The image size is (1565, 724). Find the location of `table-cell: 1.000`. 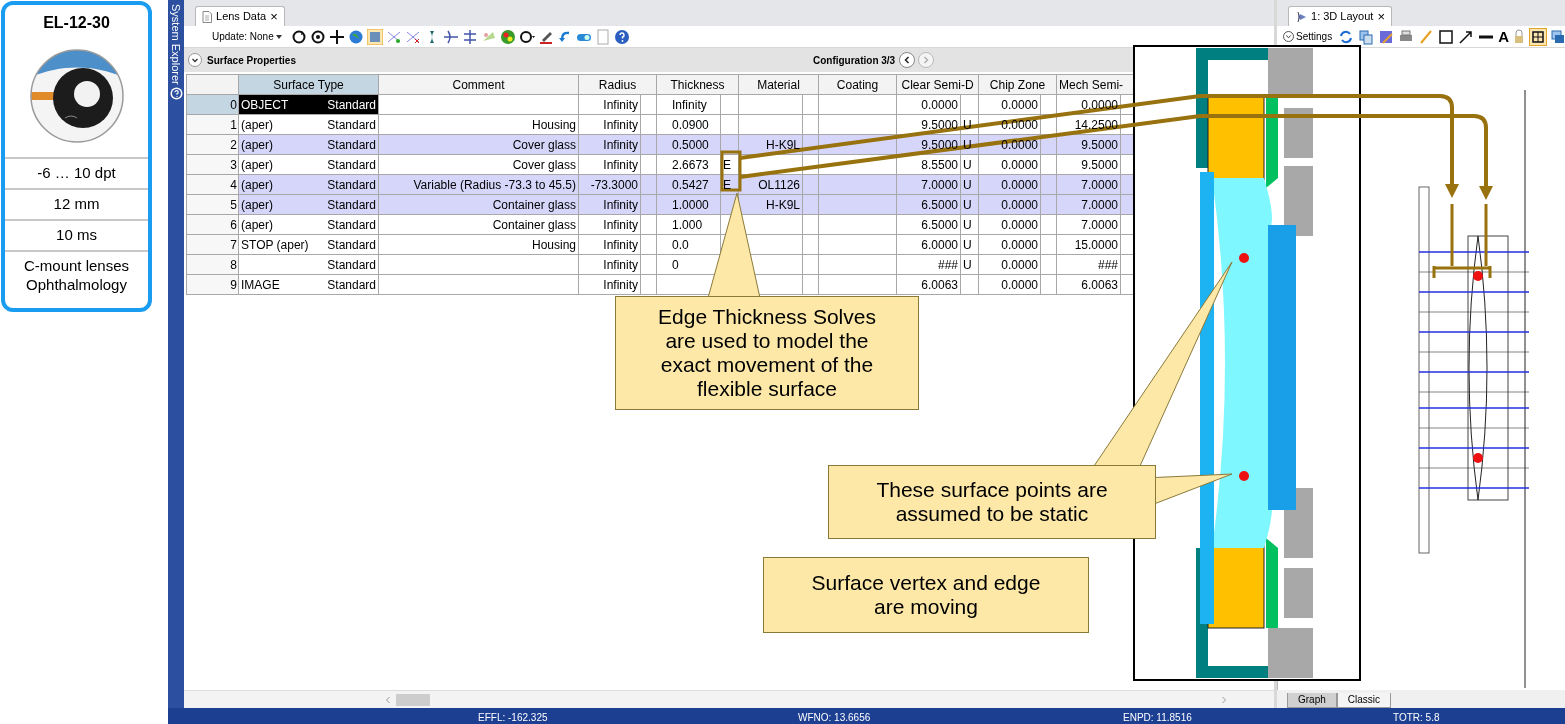

table-cell: 1.000 is located at coordinates (687, 224).